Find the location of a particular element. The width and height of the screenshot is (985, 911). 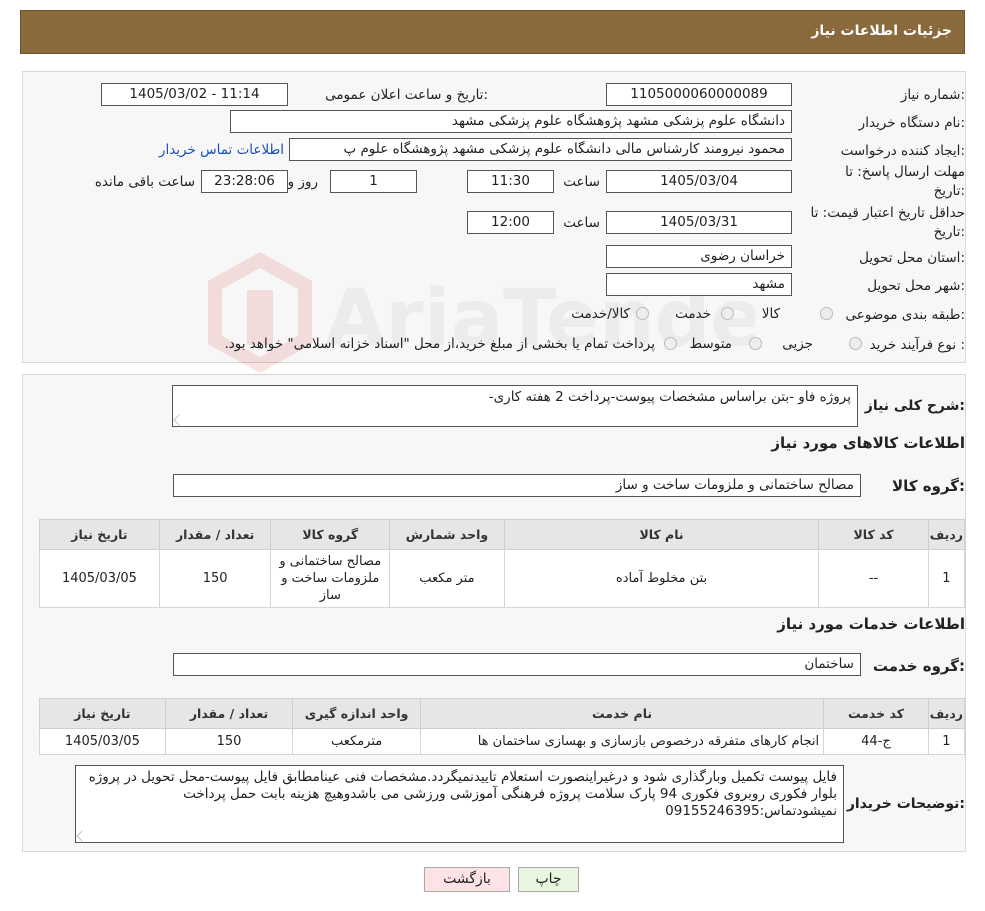

process-radio-medium is located at coordinates (755, 343).